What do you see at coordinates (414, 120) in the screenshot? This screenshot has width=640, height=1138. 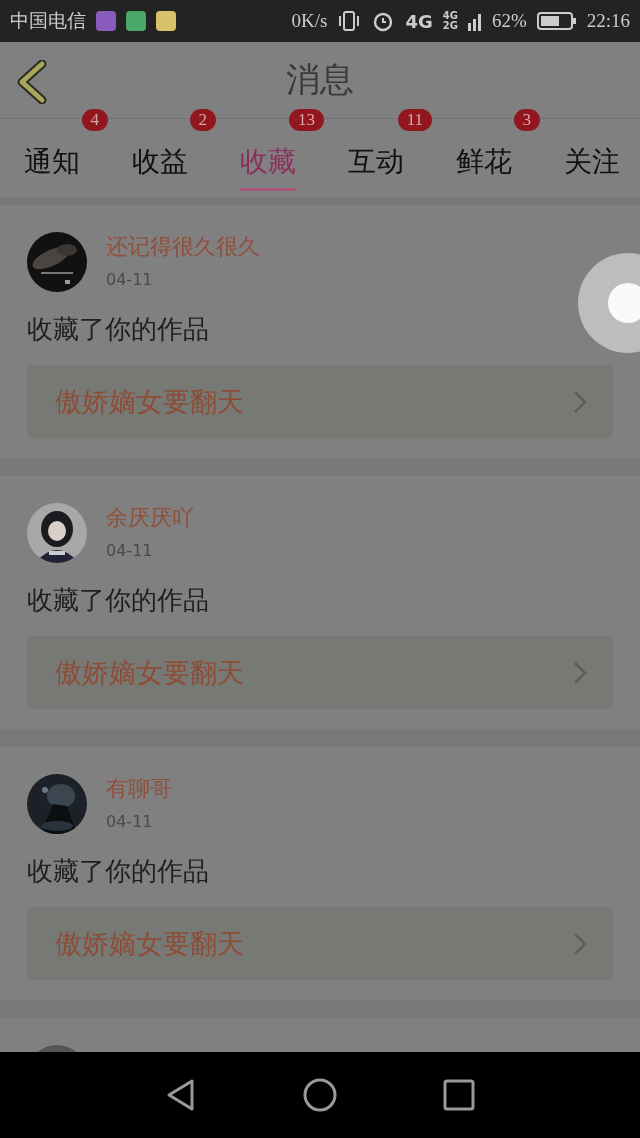 I see `count-badge: 11` at bounding box center [414, 120].